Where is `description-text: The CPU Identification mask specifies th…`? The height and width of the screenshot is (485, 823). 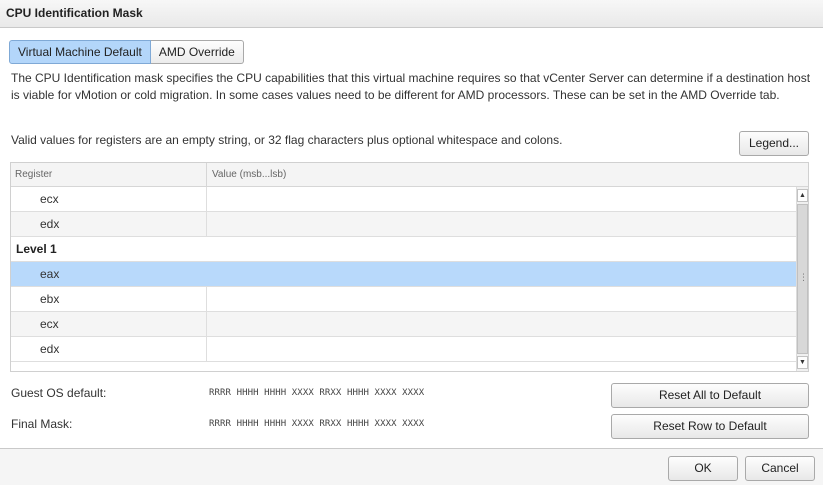 description-text: The CPU Identification mask specifies th… is located at coordinates (411, 86).